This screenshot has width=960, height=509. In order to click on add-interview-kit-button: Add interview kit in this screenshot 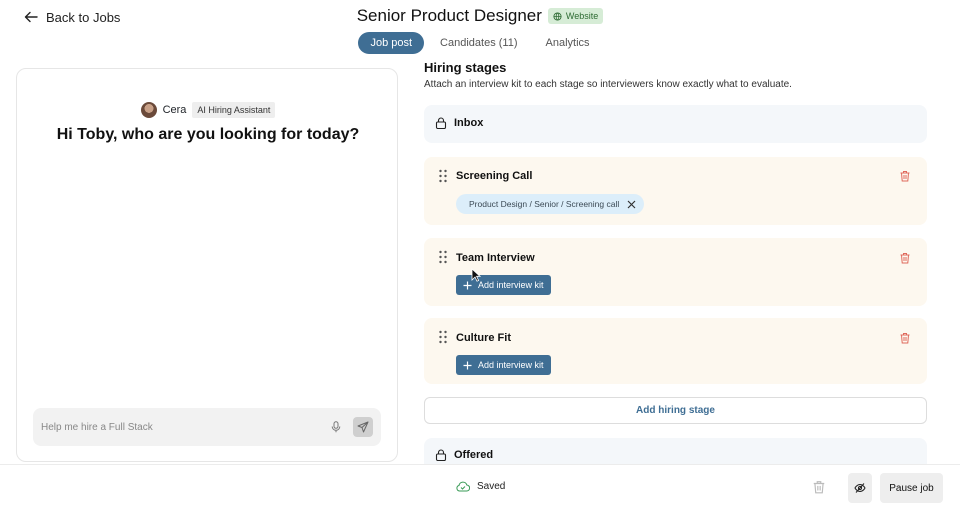, I will do `click(503, 365)`.